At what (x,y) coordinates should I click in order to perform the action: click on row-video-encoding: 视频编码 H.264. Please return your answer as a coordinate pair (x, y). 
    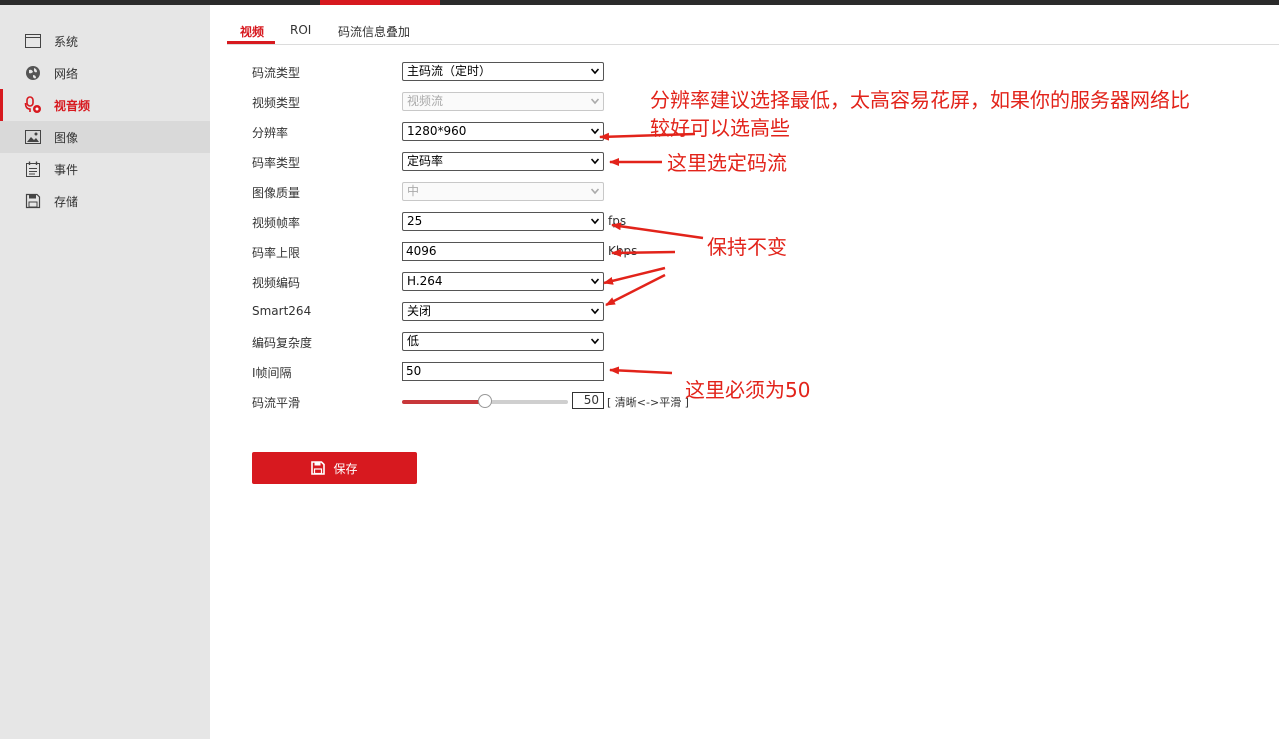
    Looking at the image, I should click on (482, 282).